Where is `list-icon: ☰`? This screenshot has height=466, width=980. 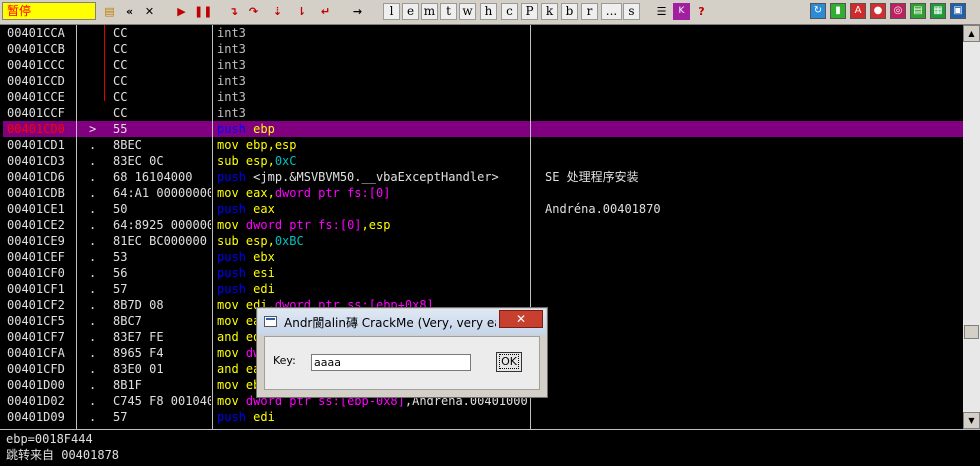 list-icon: ☰ is located at coordinates (661, 11).